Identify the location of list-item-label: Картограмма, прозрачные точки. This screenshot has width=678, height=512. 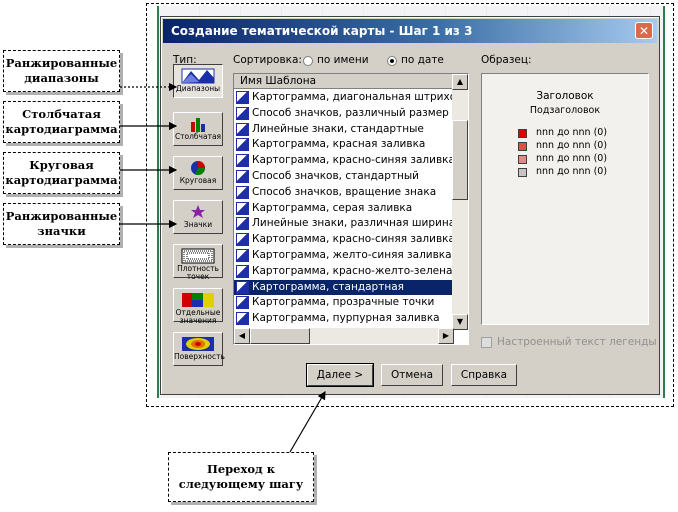
(343, 302).